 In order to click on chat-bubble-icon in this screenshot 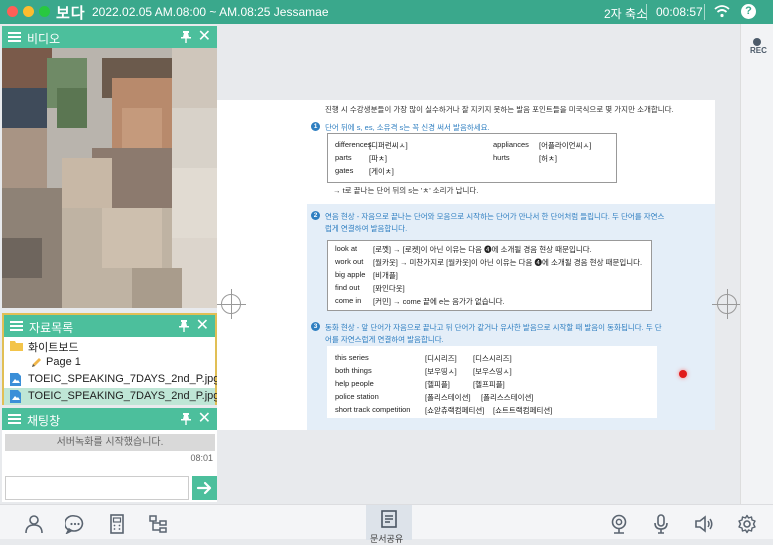, I will do `click(75, 524)`.